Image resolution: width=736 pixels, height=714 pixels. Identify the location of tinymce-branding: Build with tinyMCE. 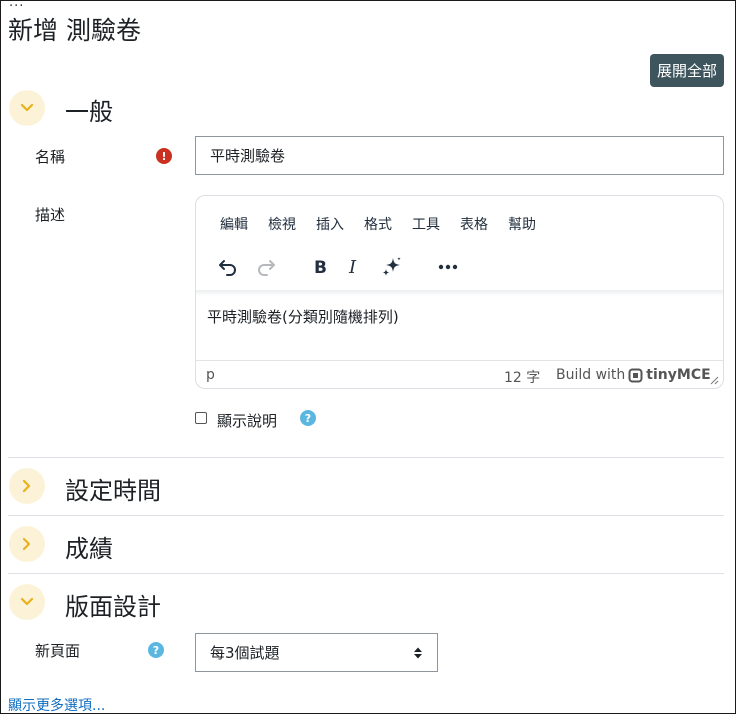
(633, 375).